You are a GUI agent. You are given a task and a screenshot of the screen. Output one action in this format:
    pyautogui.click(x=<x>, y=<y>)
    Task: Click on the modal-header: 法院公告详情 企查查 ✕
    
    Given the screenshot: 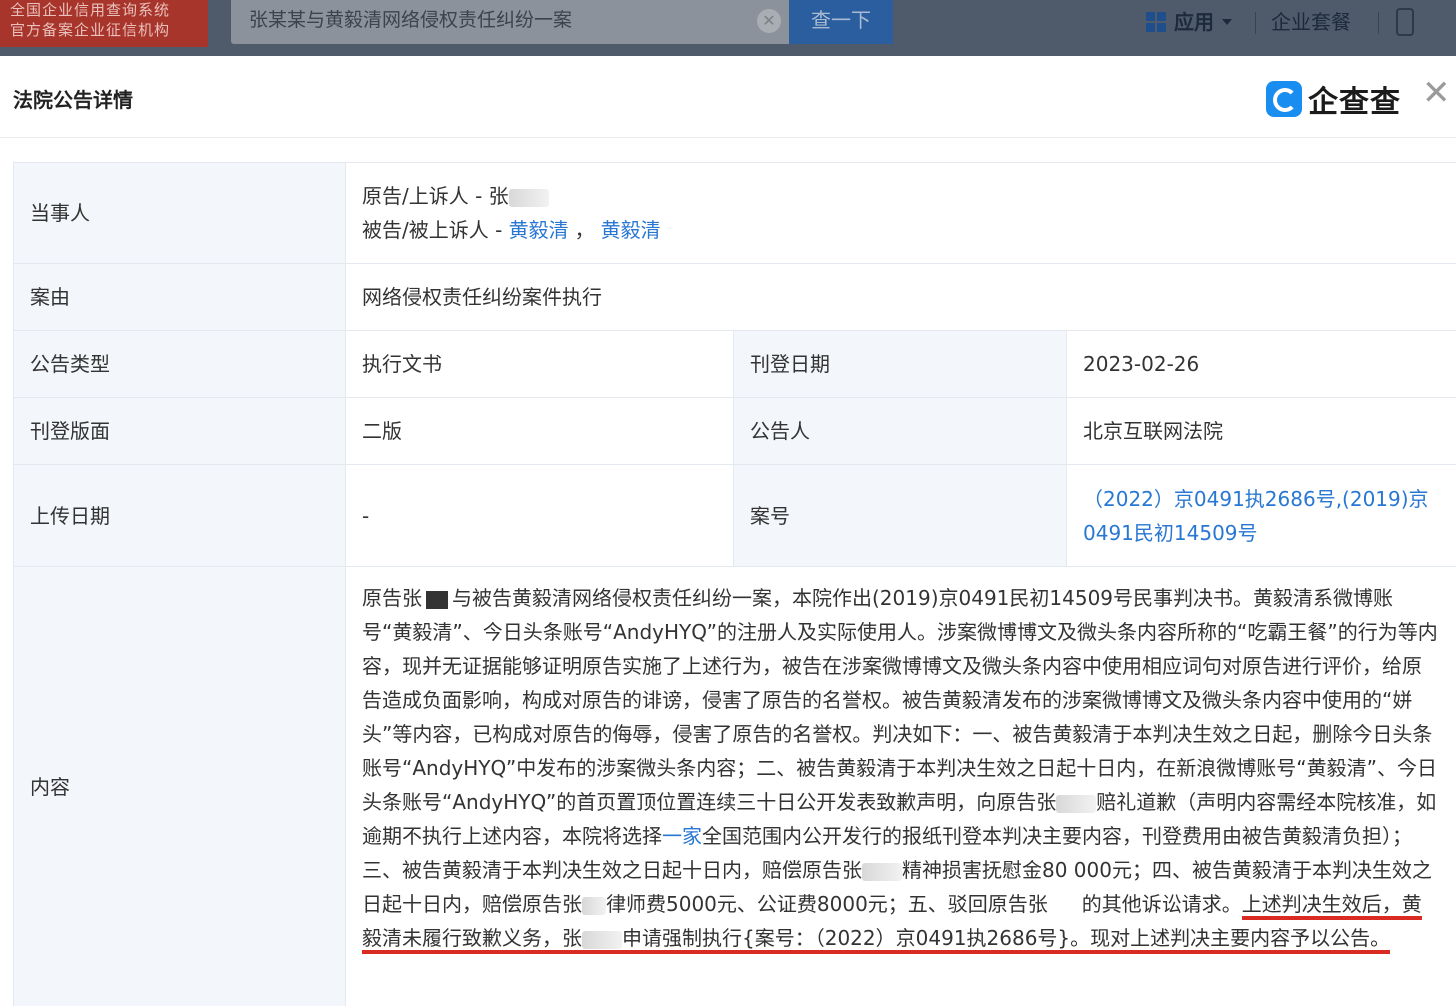 What is the action you would take?
    pyautogui.click(x=728, y=97)
    